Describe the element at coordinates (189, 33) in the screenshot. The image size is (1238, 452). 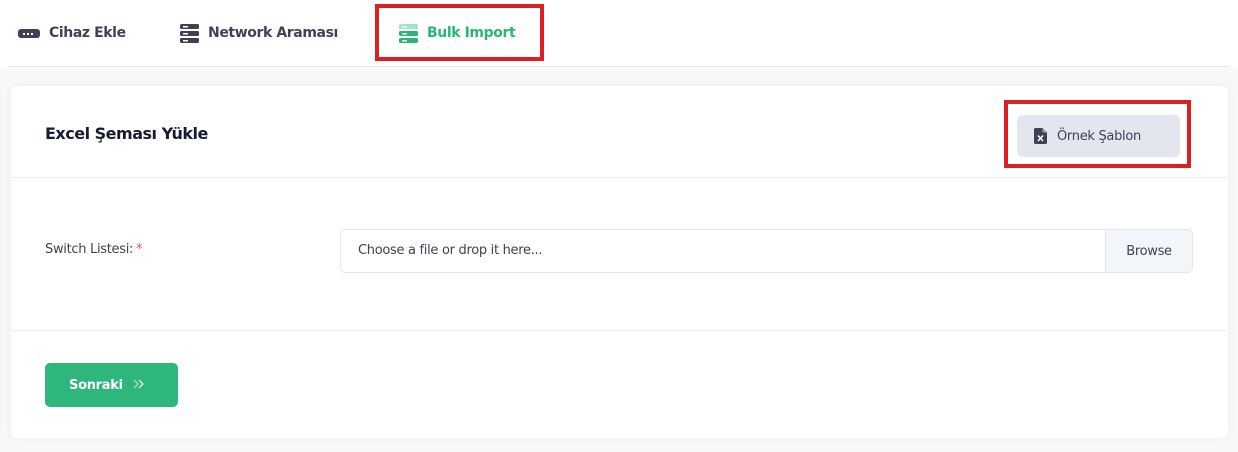
I see `server-icon` at that location.